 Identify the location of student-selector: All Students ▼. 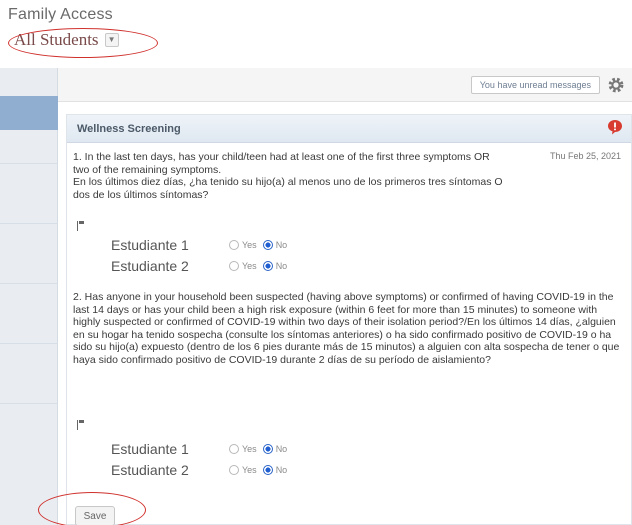
(66, 40).